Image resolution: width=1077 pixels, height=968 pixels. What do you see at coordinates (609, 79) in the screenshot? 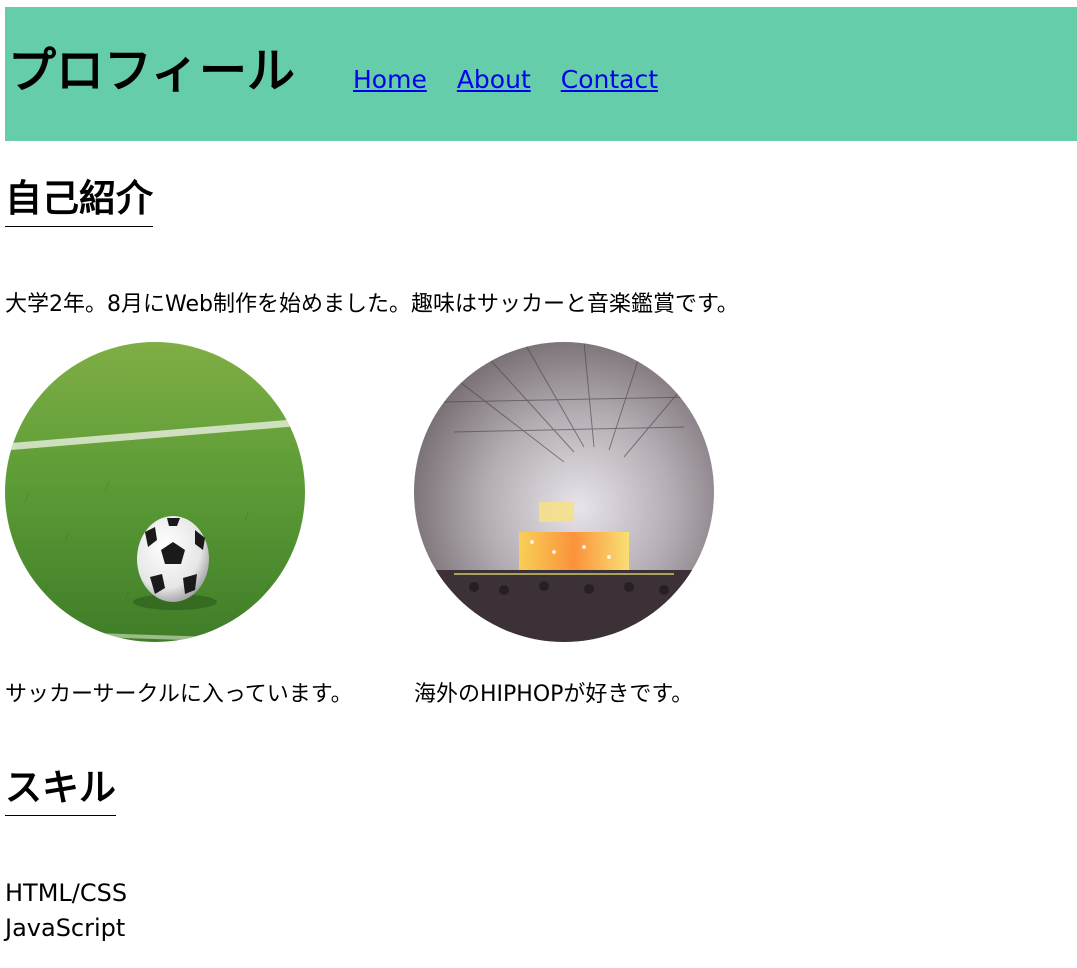
I see `nav-link-contact: Contact` at bounding box center [609, 79].